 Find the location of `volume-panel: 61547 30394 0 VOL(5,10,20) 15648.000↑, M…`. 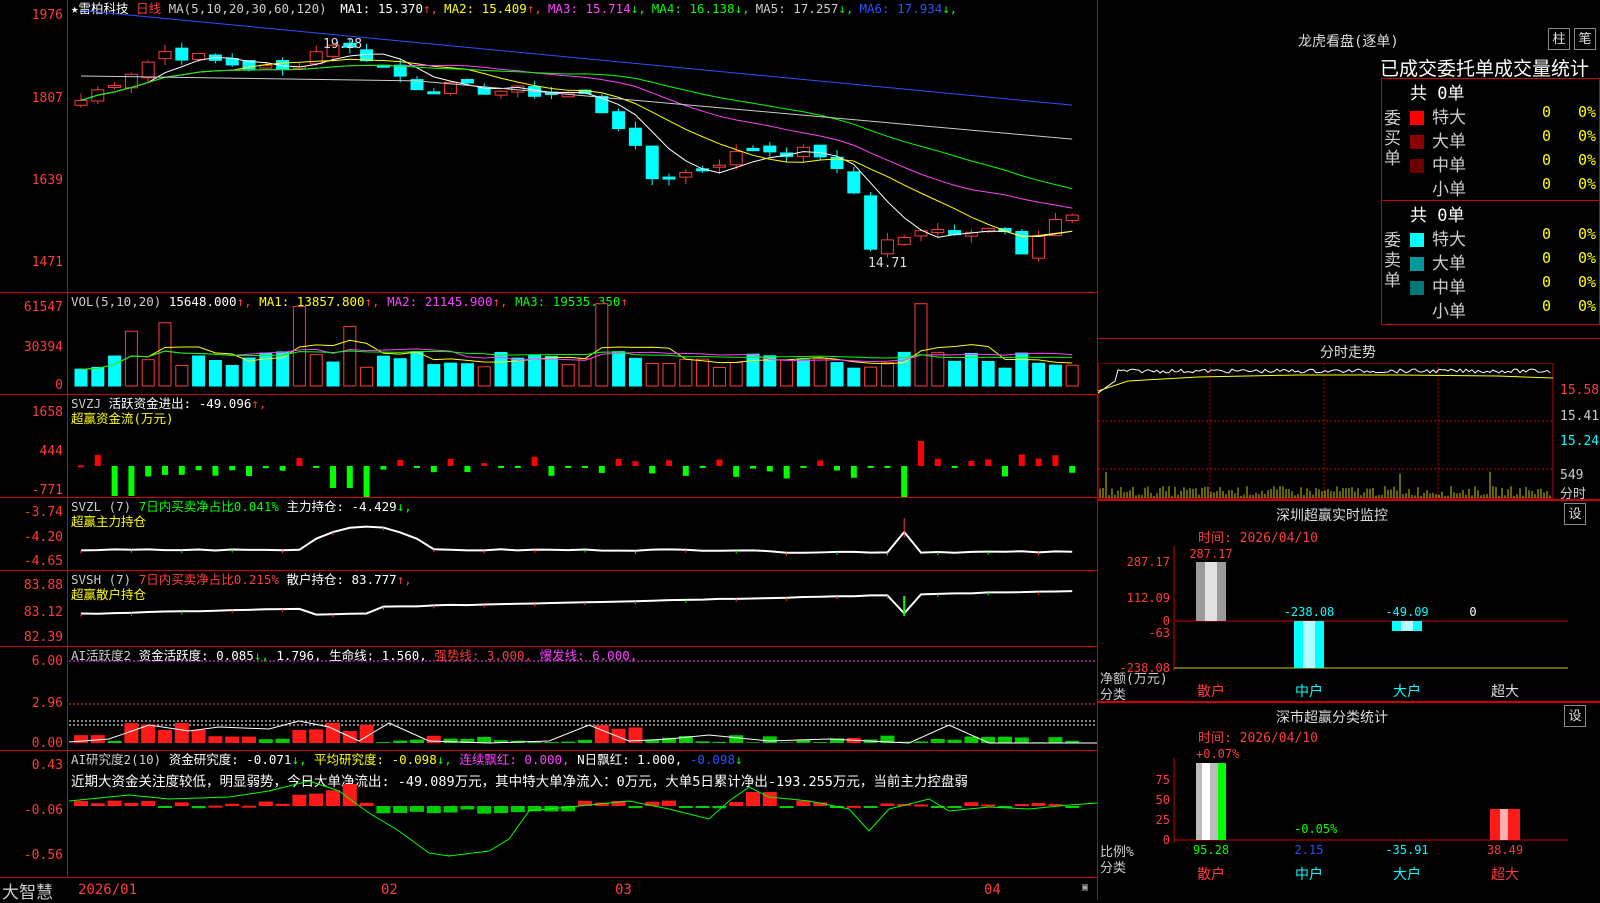

volume-panel: 61547 30394 0 VOL(5,10,20) 15648.000↑, M… is located at coordinates (548, 344).